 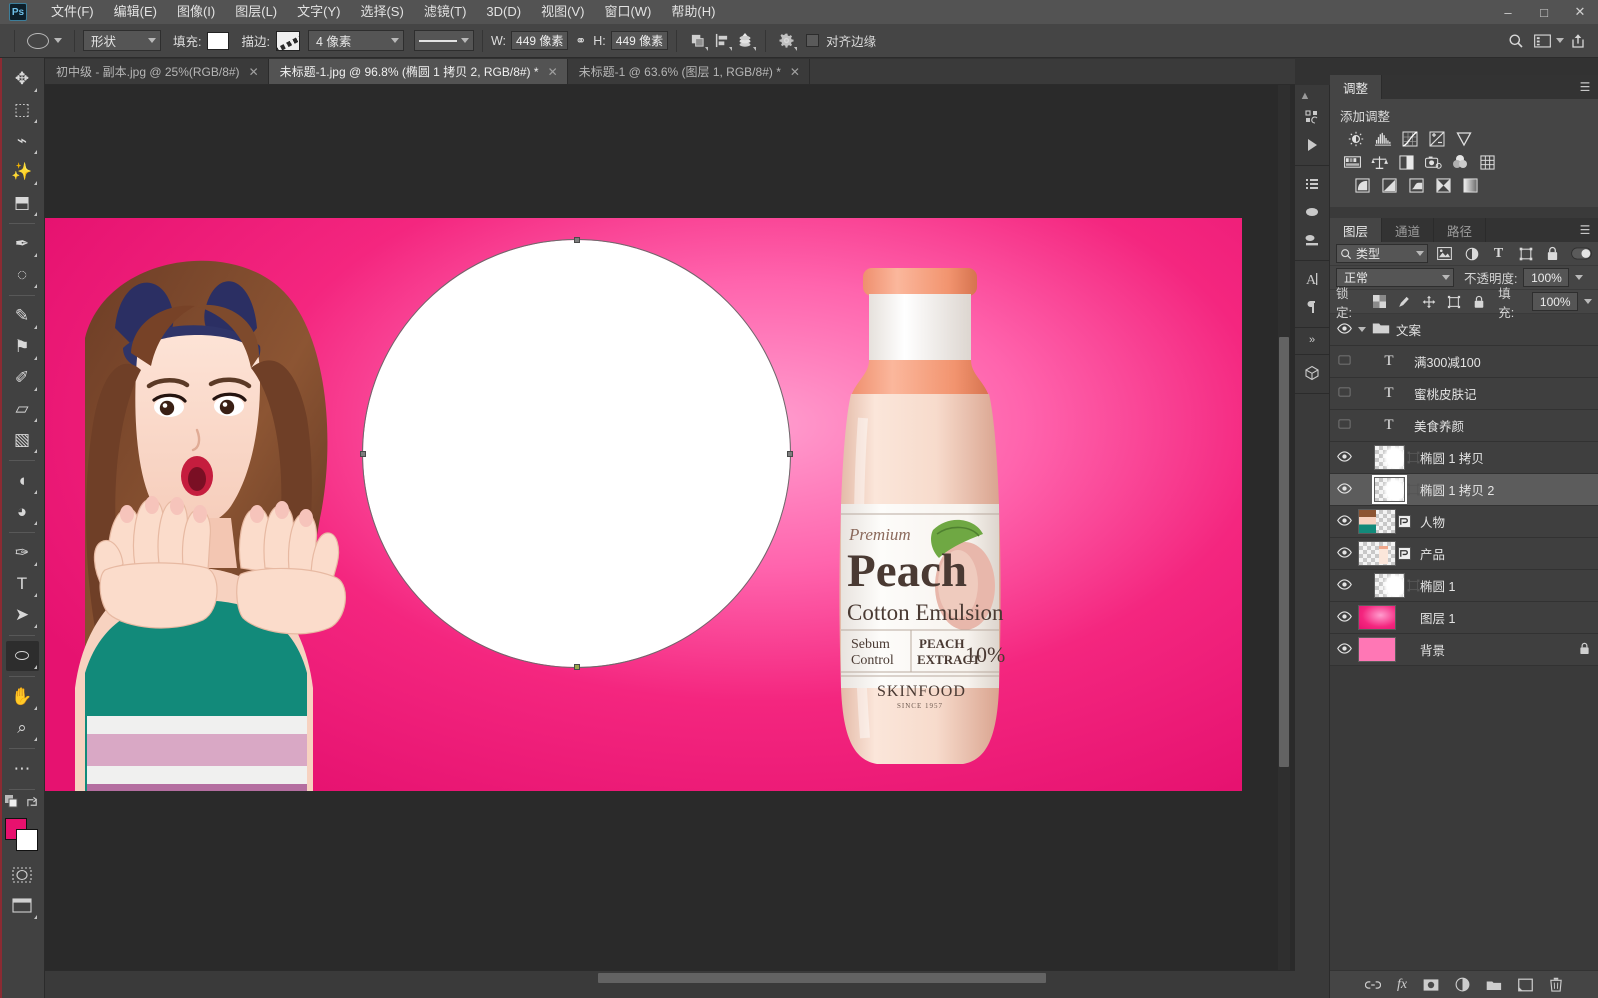 What do you see at coordinates (1525, 985) in the screenshot?
I see `new-layer-icon` at bounding box center [1525, 985].